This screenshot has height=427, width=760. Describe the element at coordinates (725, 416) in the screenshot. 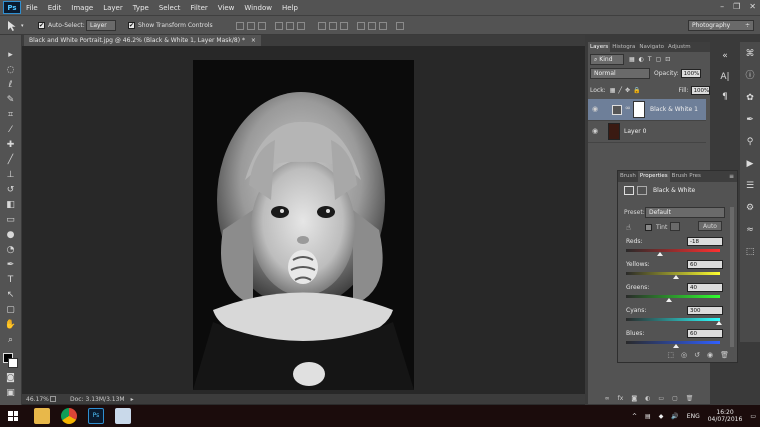

I see `clock: 16:20 04/07/2016` at that location.